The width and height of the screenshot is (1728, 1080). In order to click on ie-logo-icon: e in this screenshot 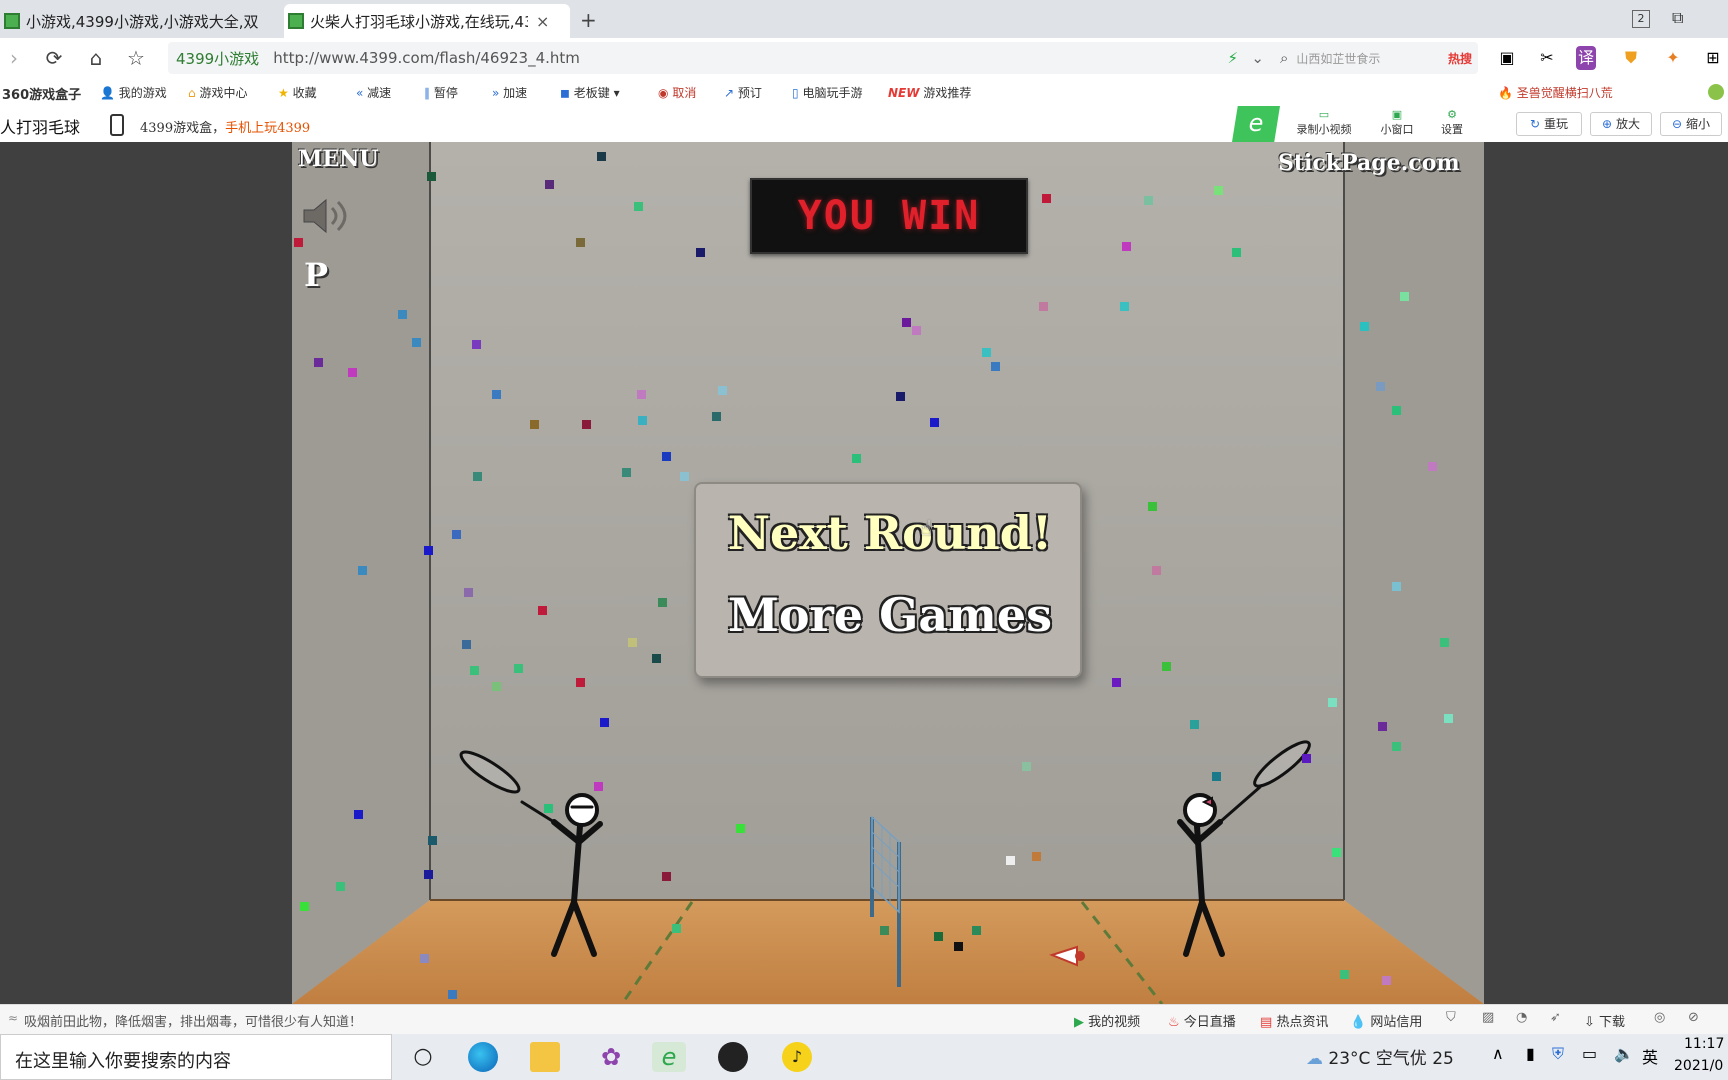, I will do `click(1256, 124)`.